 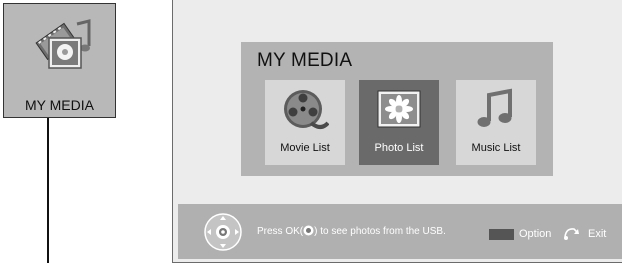 I want to click on exit-return-icon, so click(x=572, y=233).